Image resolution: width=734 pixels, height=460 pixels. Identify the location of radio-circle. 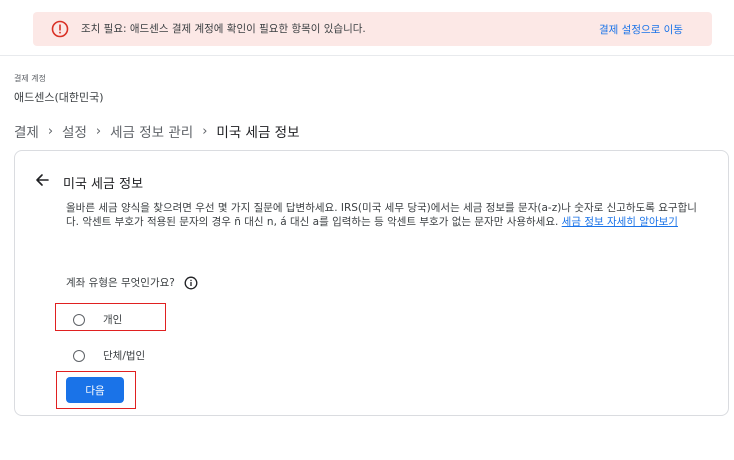
(79, 355).